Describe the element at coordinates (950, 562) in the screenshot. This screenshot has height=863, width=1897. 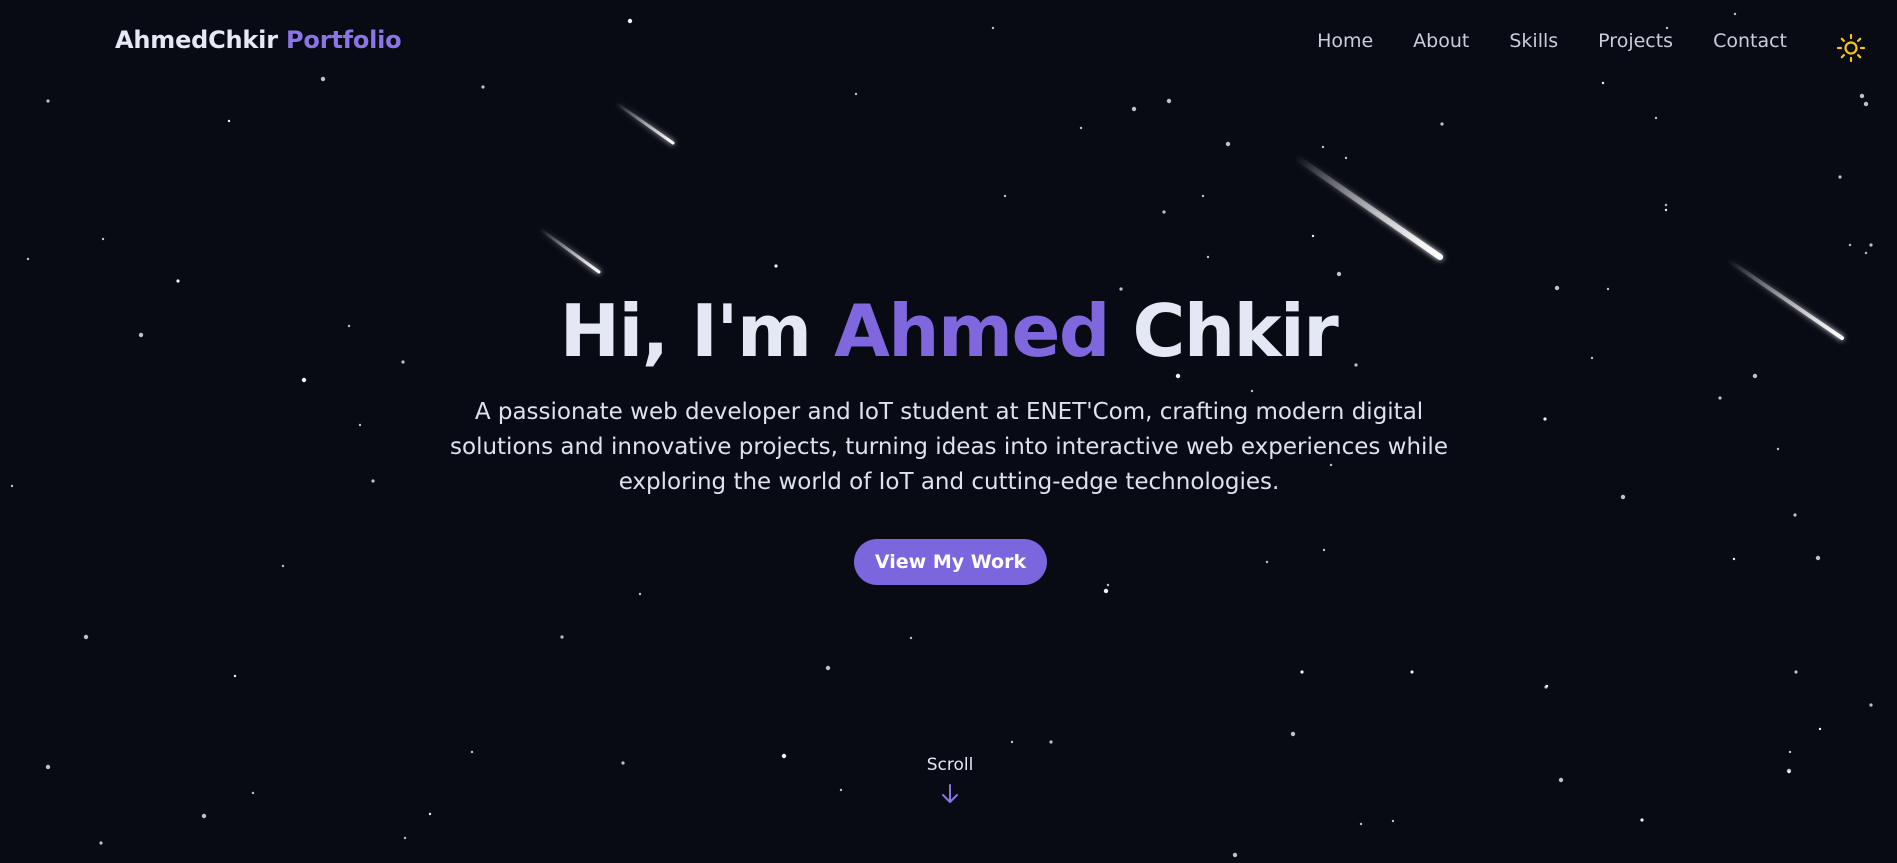
I see `view-my-work-button: View My Work` at that location.